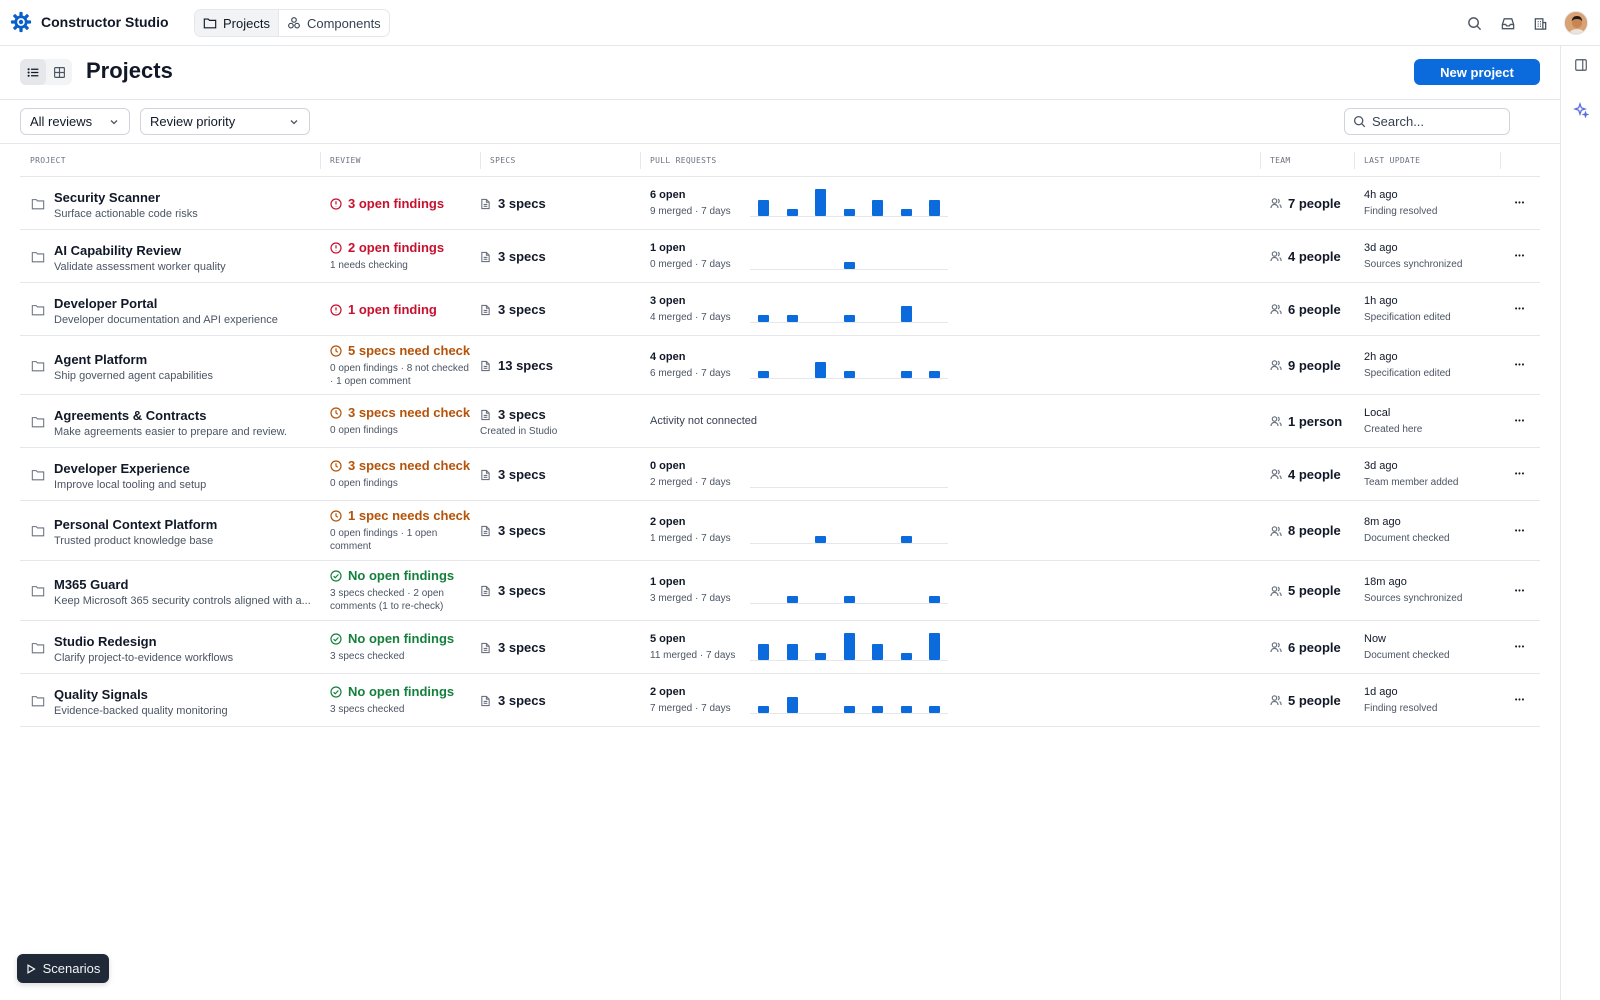 The height and width of the screenshot is (1000, 1600). What do you see at coordinates (184, 641) in the screenshot?
I see `project-name: Studio Redesign` at bounding box center [184, 641].